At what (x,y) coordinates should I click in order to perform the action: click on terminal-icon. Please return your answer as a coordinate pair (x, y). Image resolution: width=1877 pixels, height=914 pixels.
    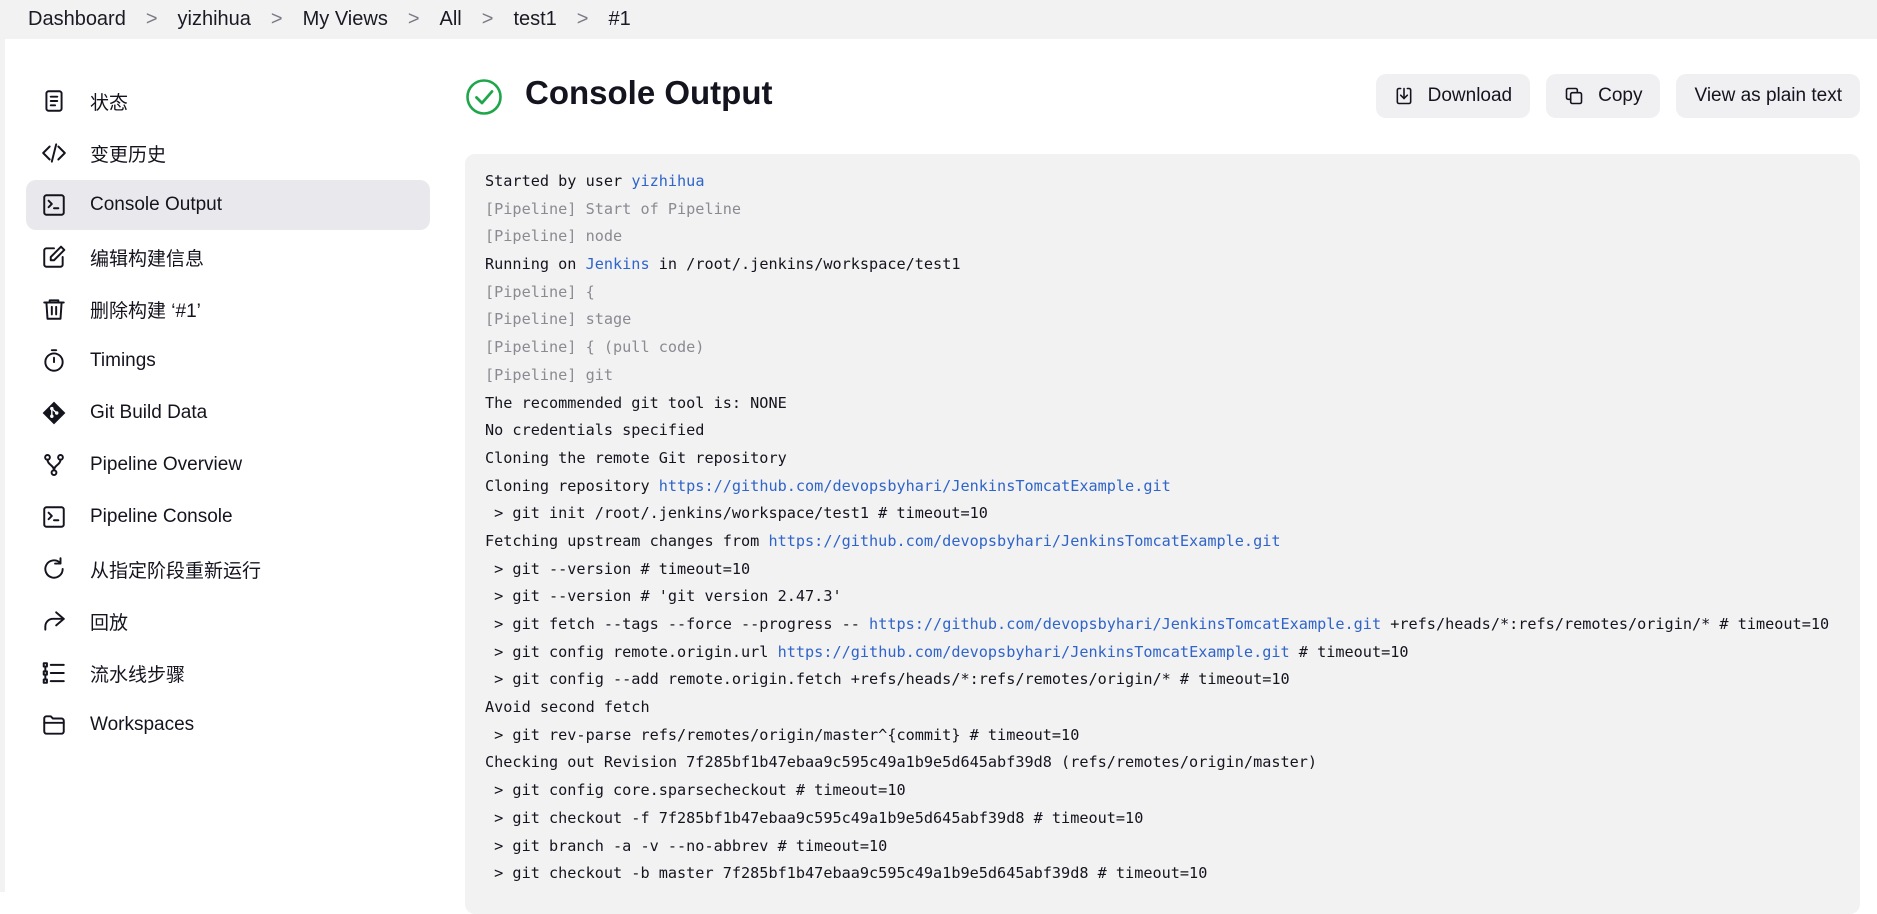
    Looking at the image, I should click on (54, 205).